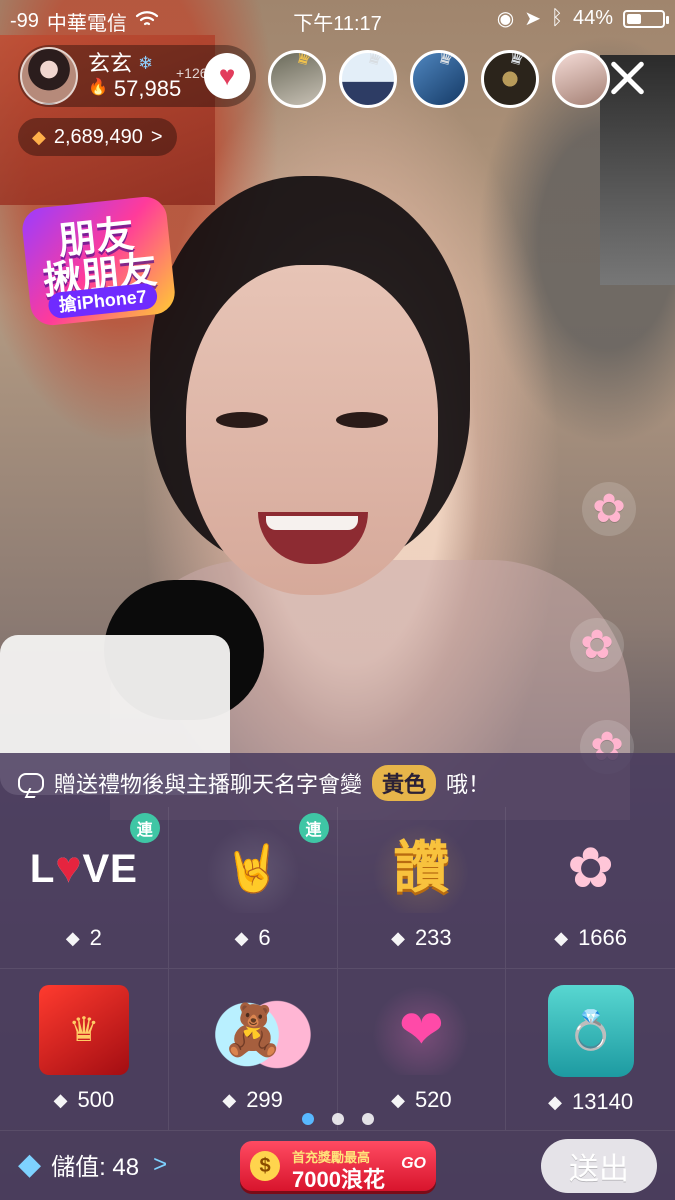 This screenshot has width=675, height=1200. What do you see at coordinates (362, 420) in the screenshot?
I see `streamer-eye-right` at bounding box center [362, 420].